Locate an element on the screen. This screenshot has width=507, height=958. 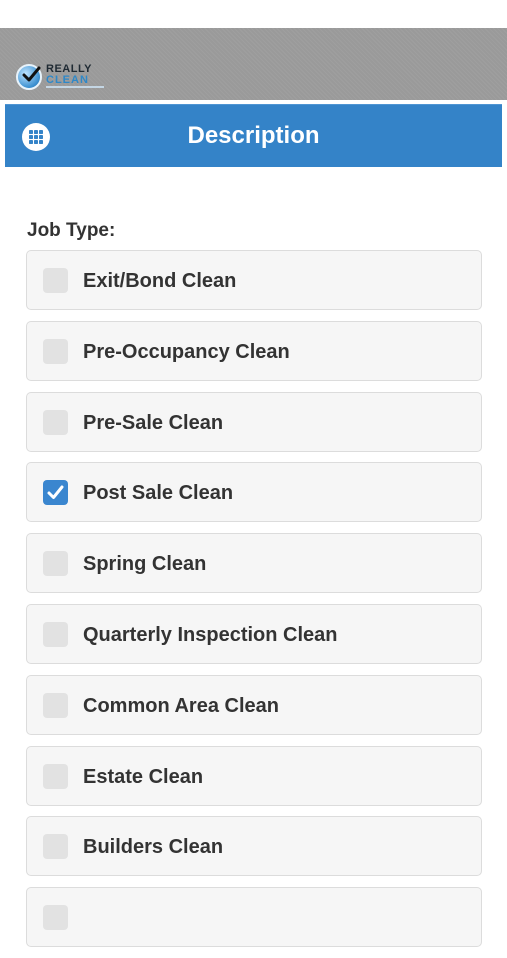
option-label: Post Sale Clean is located at coordinates (158, 493).